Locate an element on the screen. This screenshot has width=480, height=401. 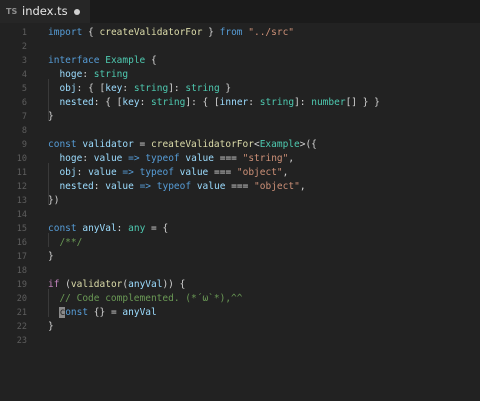
code-token: // Code complemented. (*´ω`*),^^ is located at coordinates (151, 298).